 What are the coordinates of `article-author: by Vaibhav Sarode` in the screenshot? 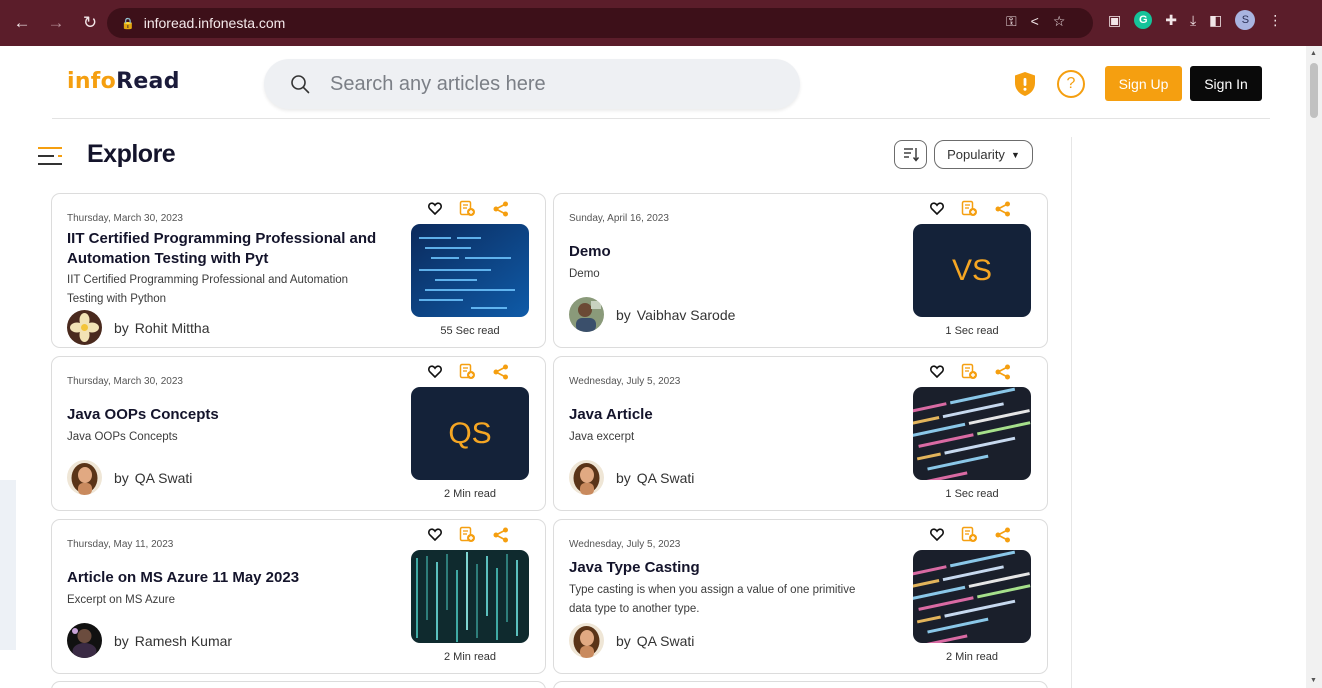 It's located at (652, 314).